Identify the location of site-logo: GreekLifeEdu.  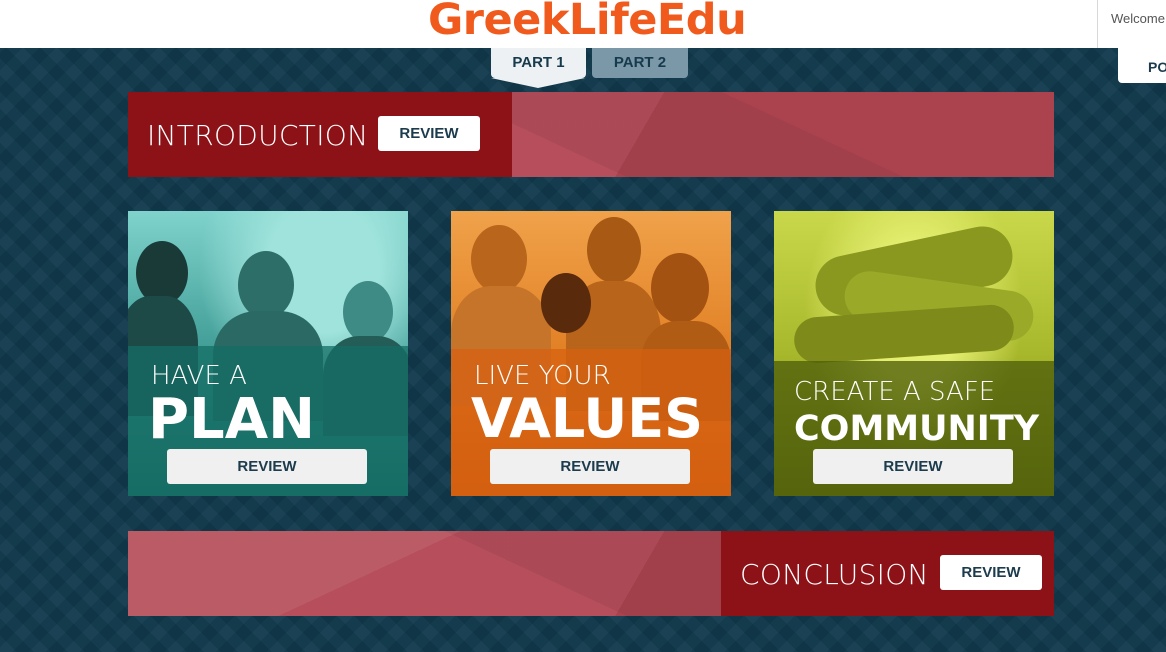
(587, 23).